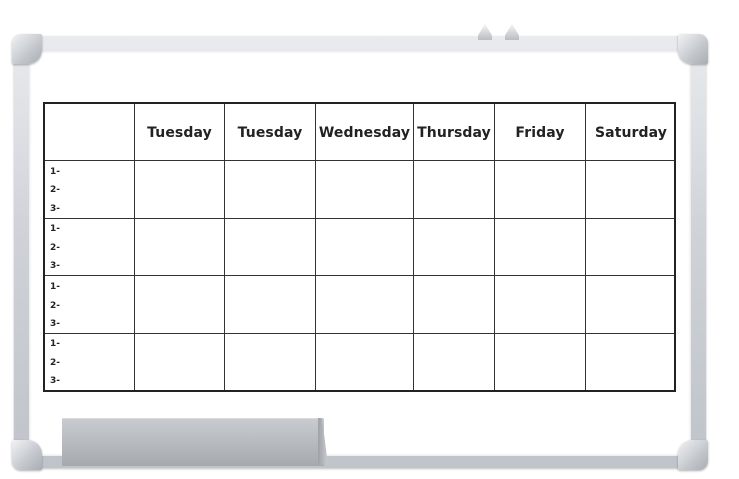 The image size is (739, 479). I want to click on column-header-day: Friday, so click(540, 133).